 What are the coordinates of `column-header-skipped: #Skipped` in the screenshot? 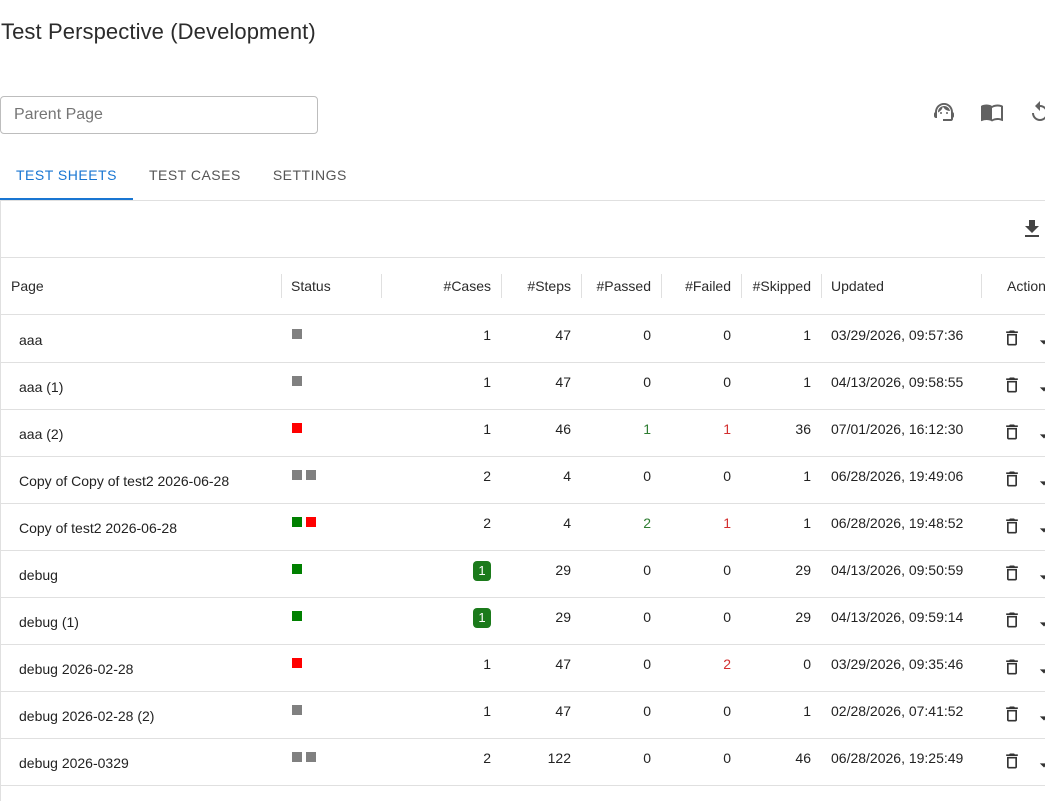 It's located at (776, 286).